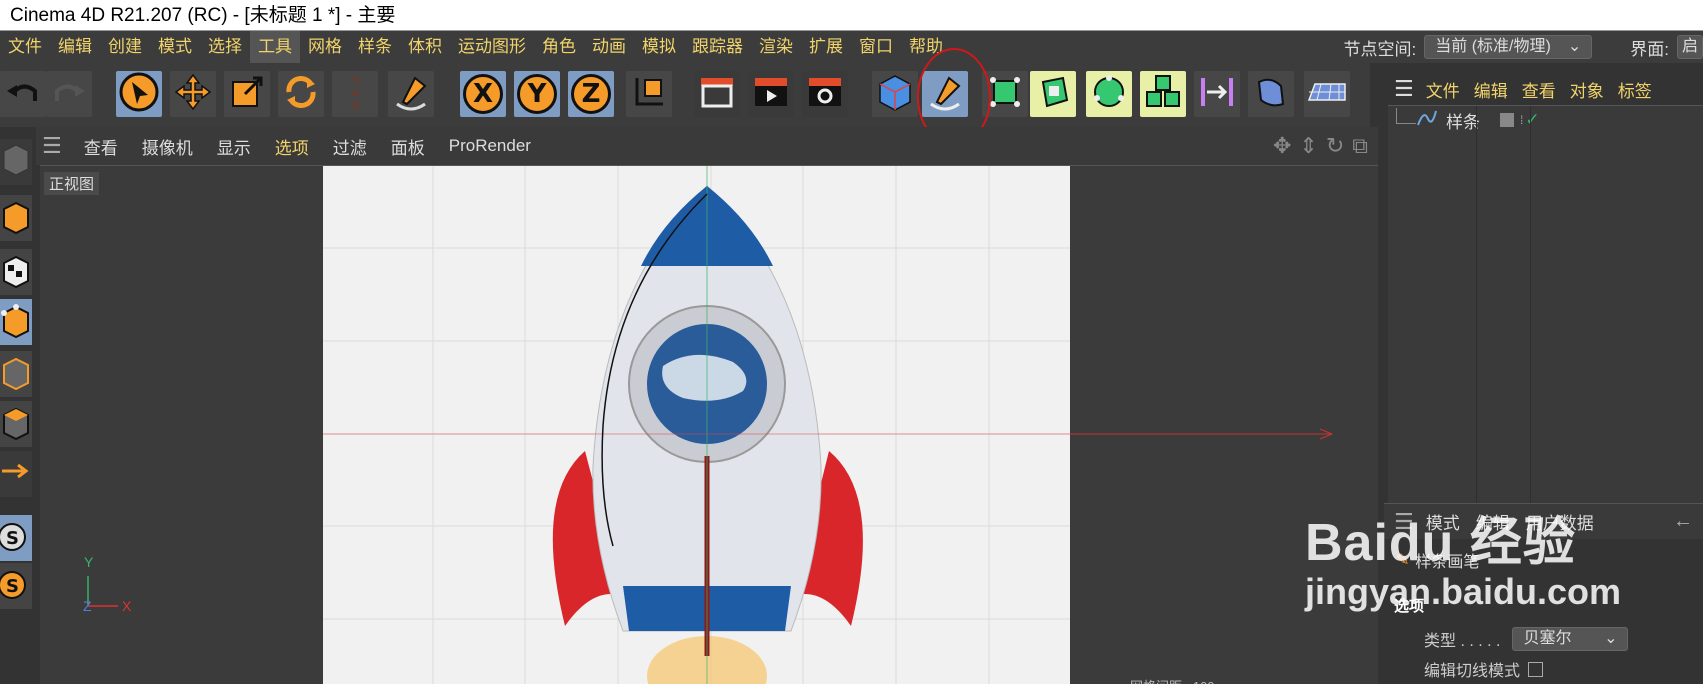 The height and width of the screenshot is (684, 1703). Describe the element at coordinates (825, 94) in the screenshot. I see `render-settings-button` at that location.